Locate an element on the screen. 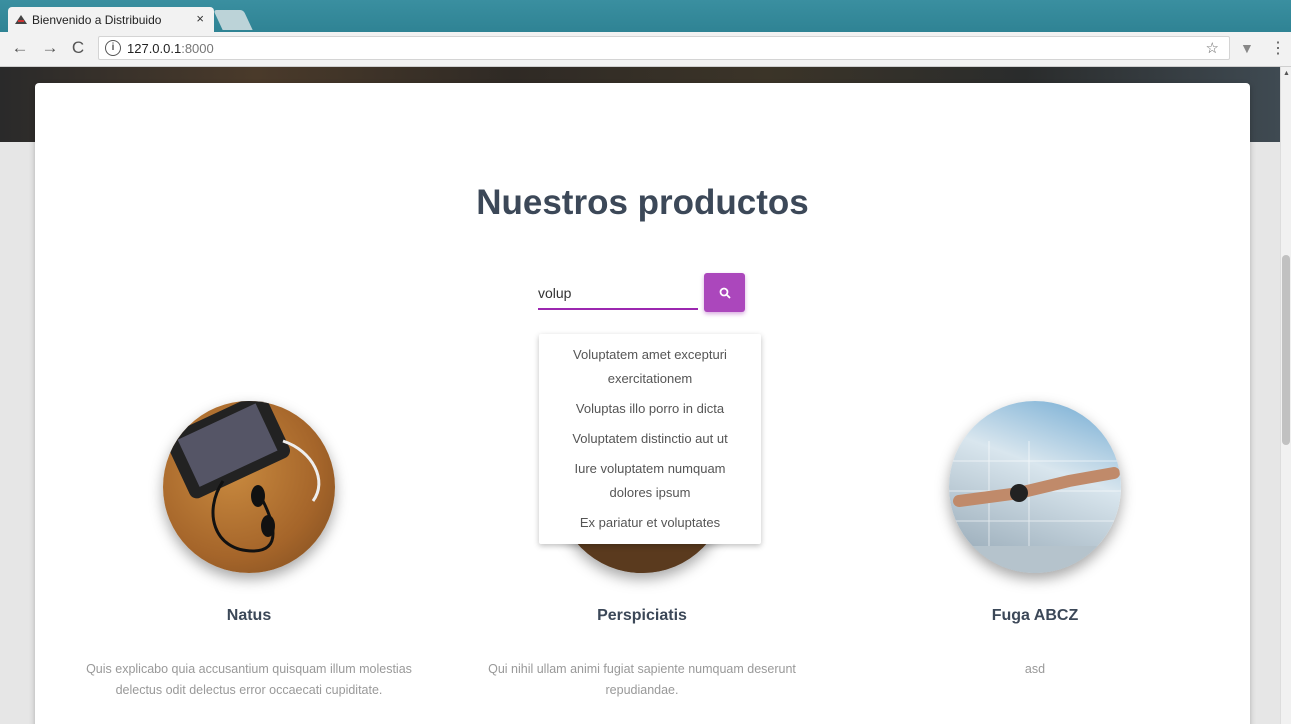 This screenshot has width=1291, height=724. search-icon is located at coordinates (725, 293).